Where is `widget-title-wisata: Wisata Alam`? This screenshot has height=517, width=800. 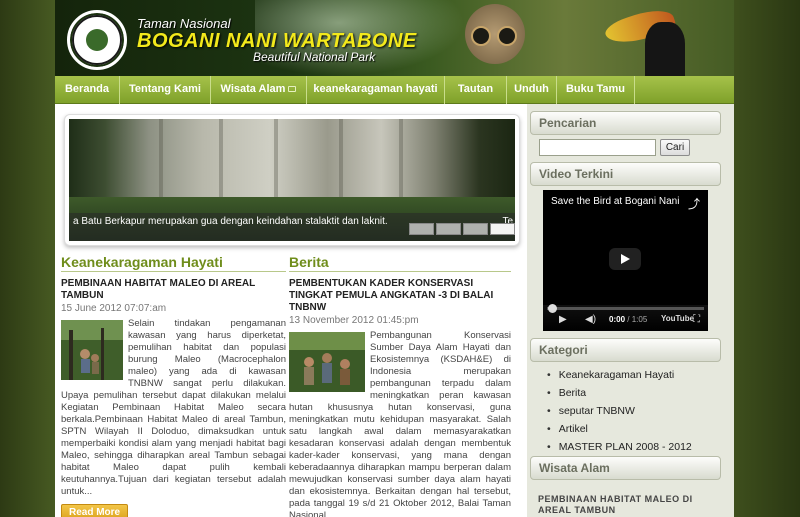
widget-title-wisata: Wisata Alam is located at coordinates (625, 468).